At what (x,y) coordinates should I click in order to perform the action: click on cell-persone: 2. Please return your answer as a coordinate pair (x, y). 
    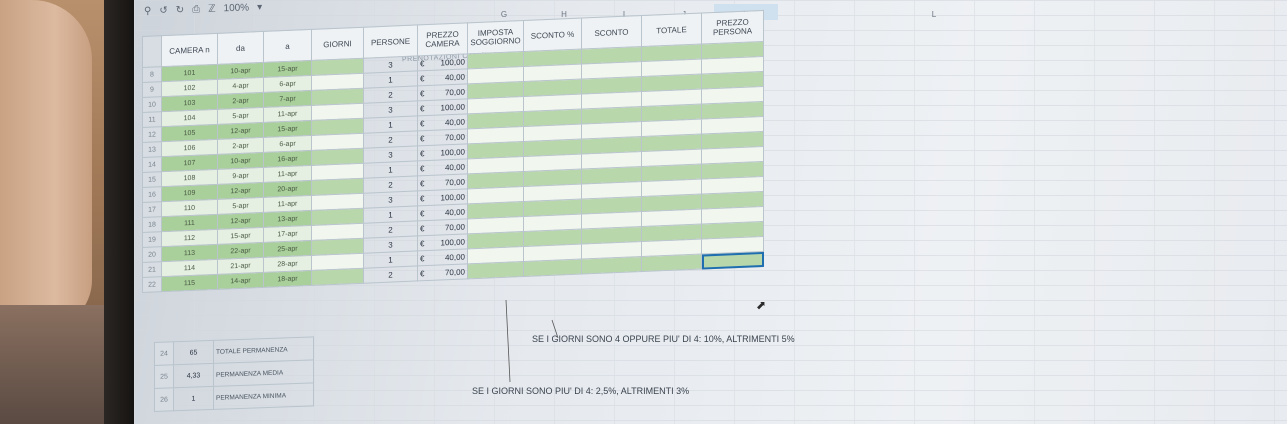
    Looking at the image, I should click on (390, 274).